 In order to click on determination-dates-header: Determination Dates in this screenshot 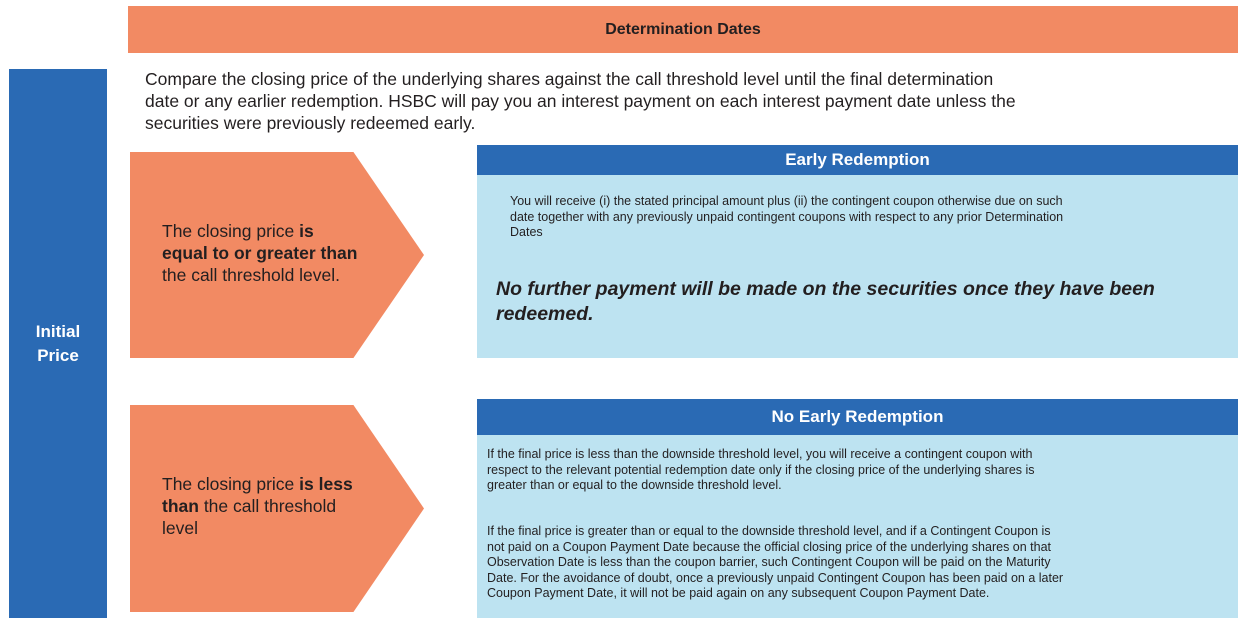, I will do `click(683, 29)`.